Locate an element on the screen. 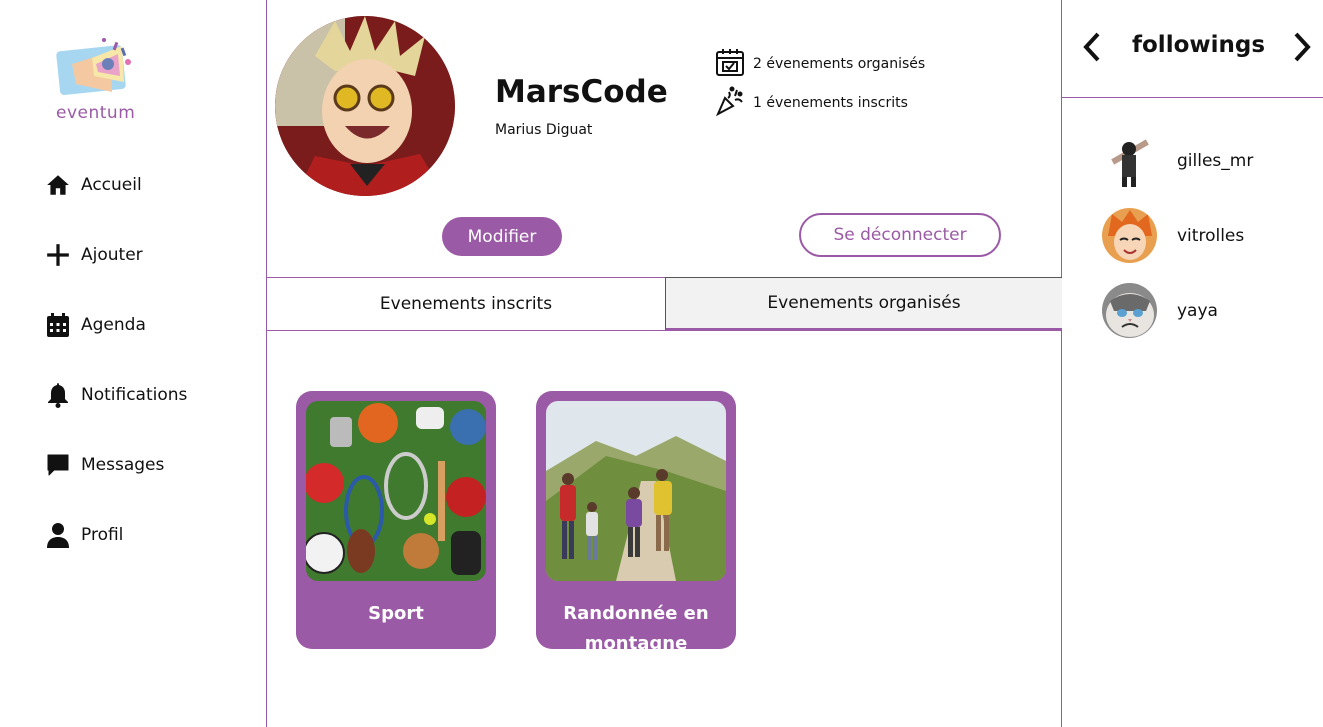  nav-item-label: Profil is located at coordinates (102, 535).